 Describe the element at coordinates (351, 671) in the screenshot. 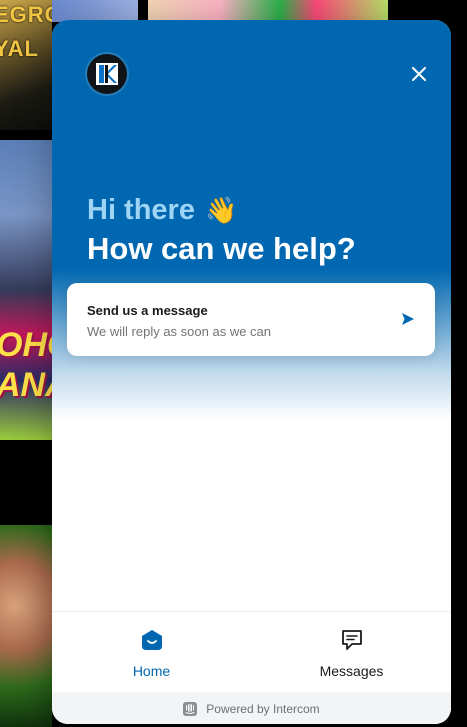

I see `tab-messages-label: Messages` at that location.